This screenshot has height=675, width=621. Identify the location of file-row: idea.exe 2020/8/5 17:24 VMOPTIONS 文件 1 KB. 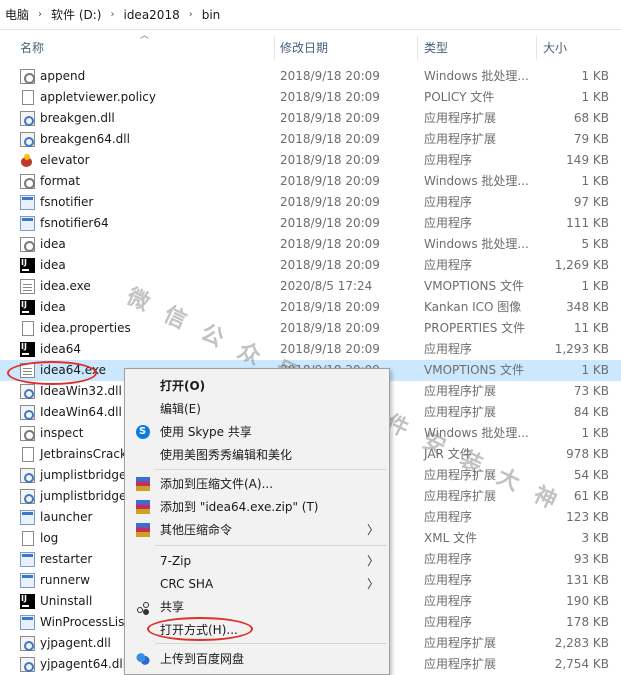
(310, 286).